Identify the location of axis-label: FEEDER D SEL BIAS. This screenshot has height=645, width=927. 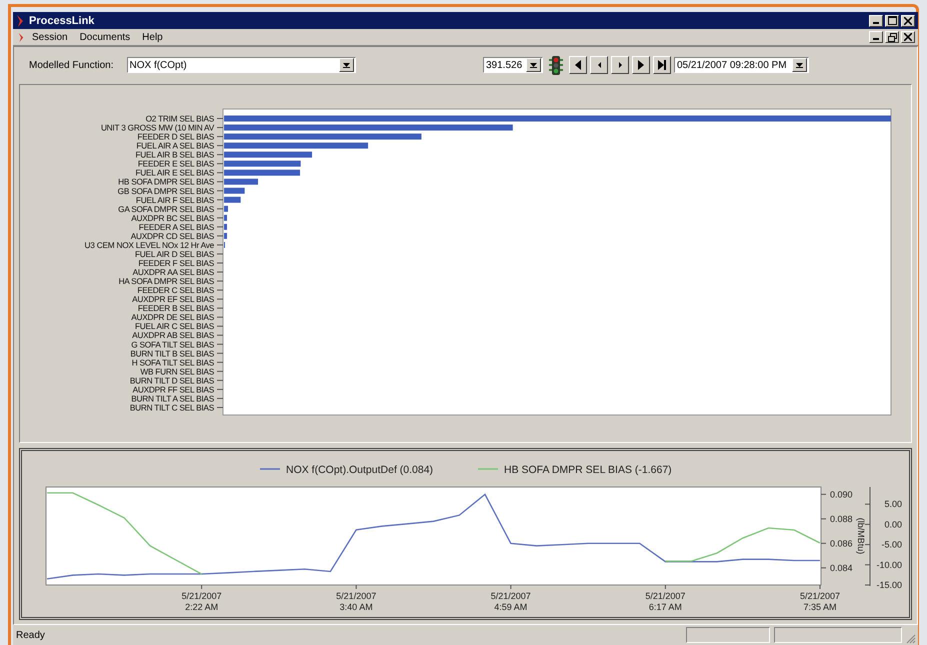
(175, 137).